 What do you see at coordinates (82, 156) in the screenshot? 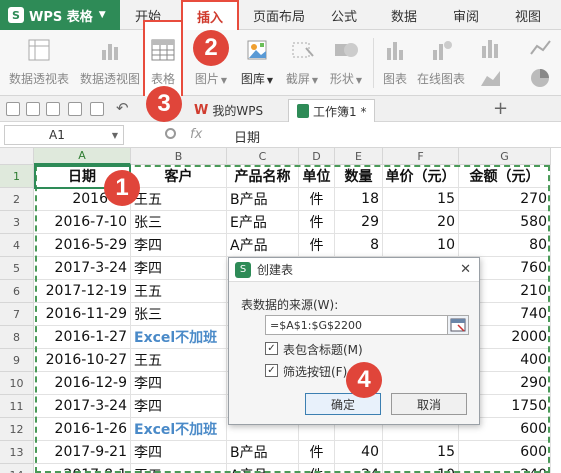
I see `column-header-a: A` at bounding box center [82, 156].